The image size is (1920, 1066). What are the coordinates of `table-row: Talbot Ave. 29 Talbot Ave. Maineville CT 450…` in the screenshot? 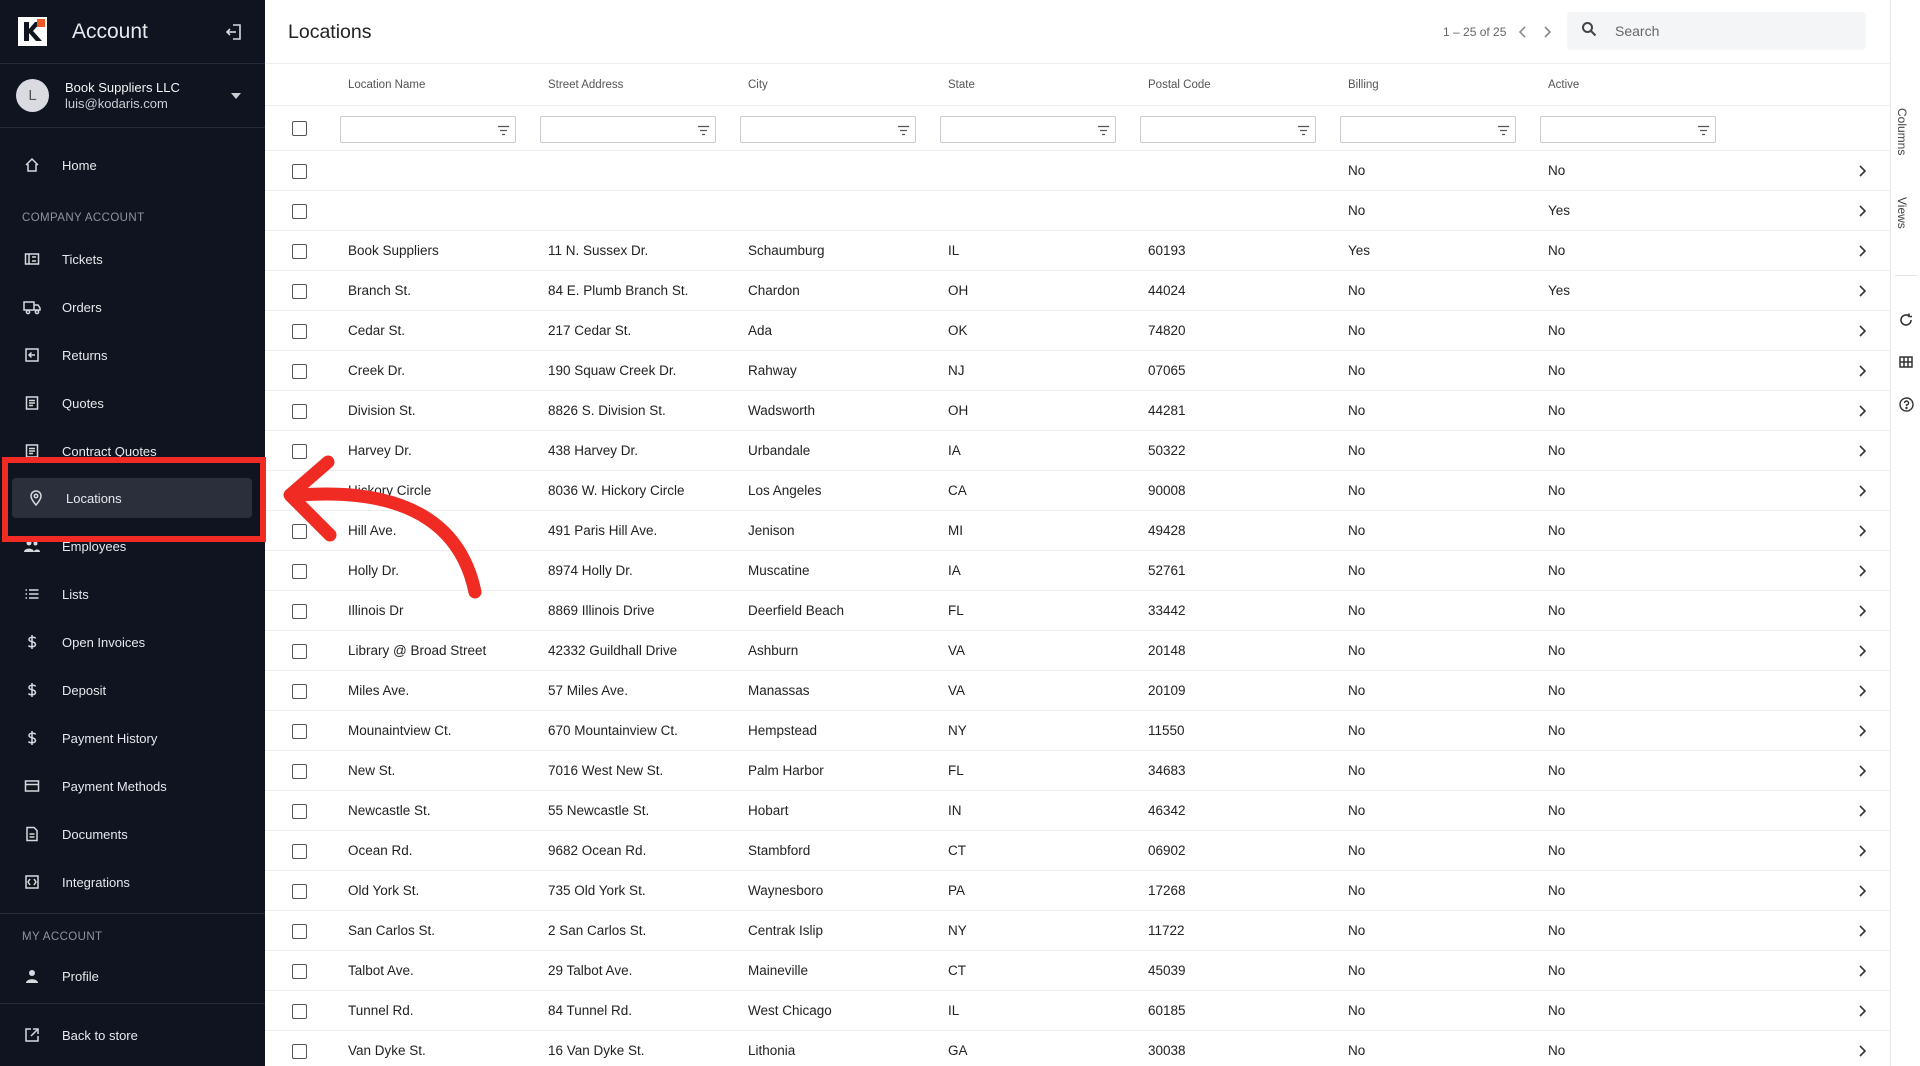 It's located at (1077, 971).